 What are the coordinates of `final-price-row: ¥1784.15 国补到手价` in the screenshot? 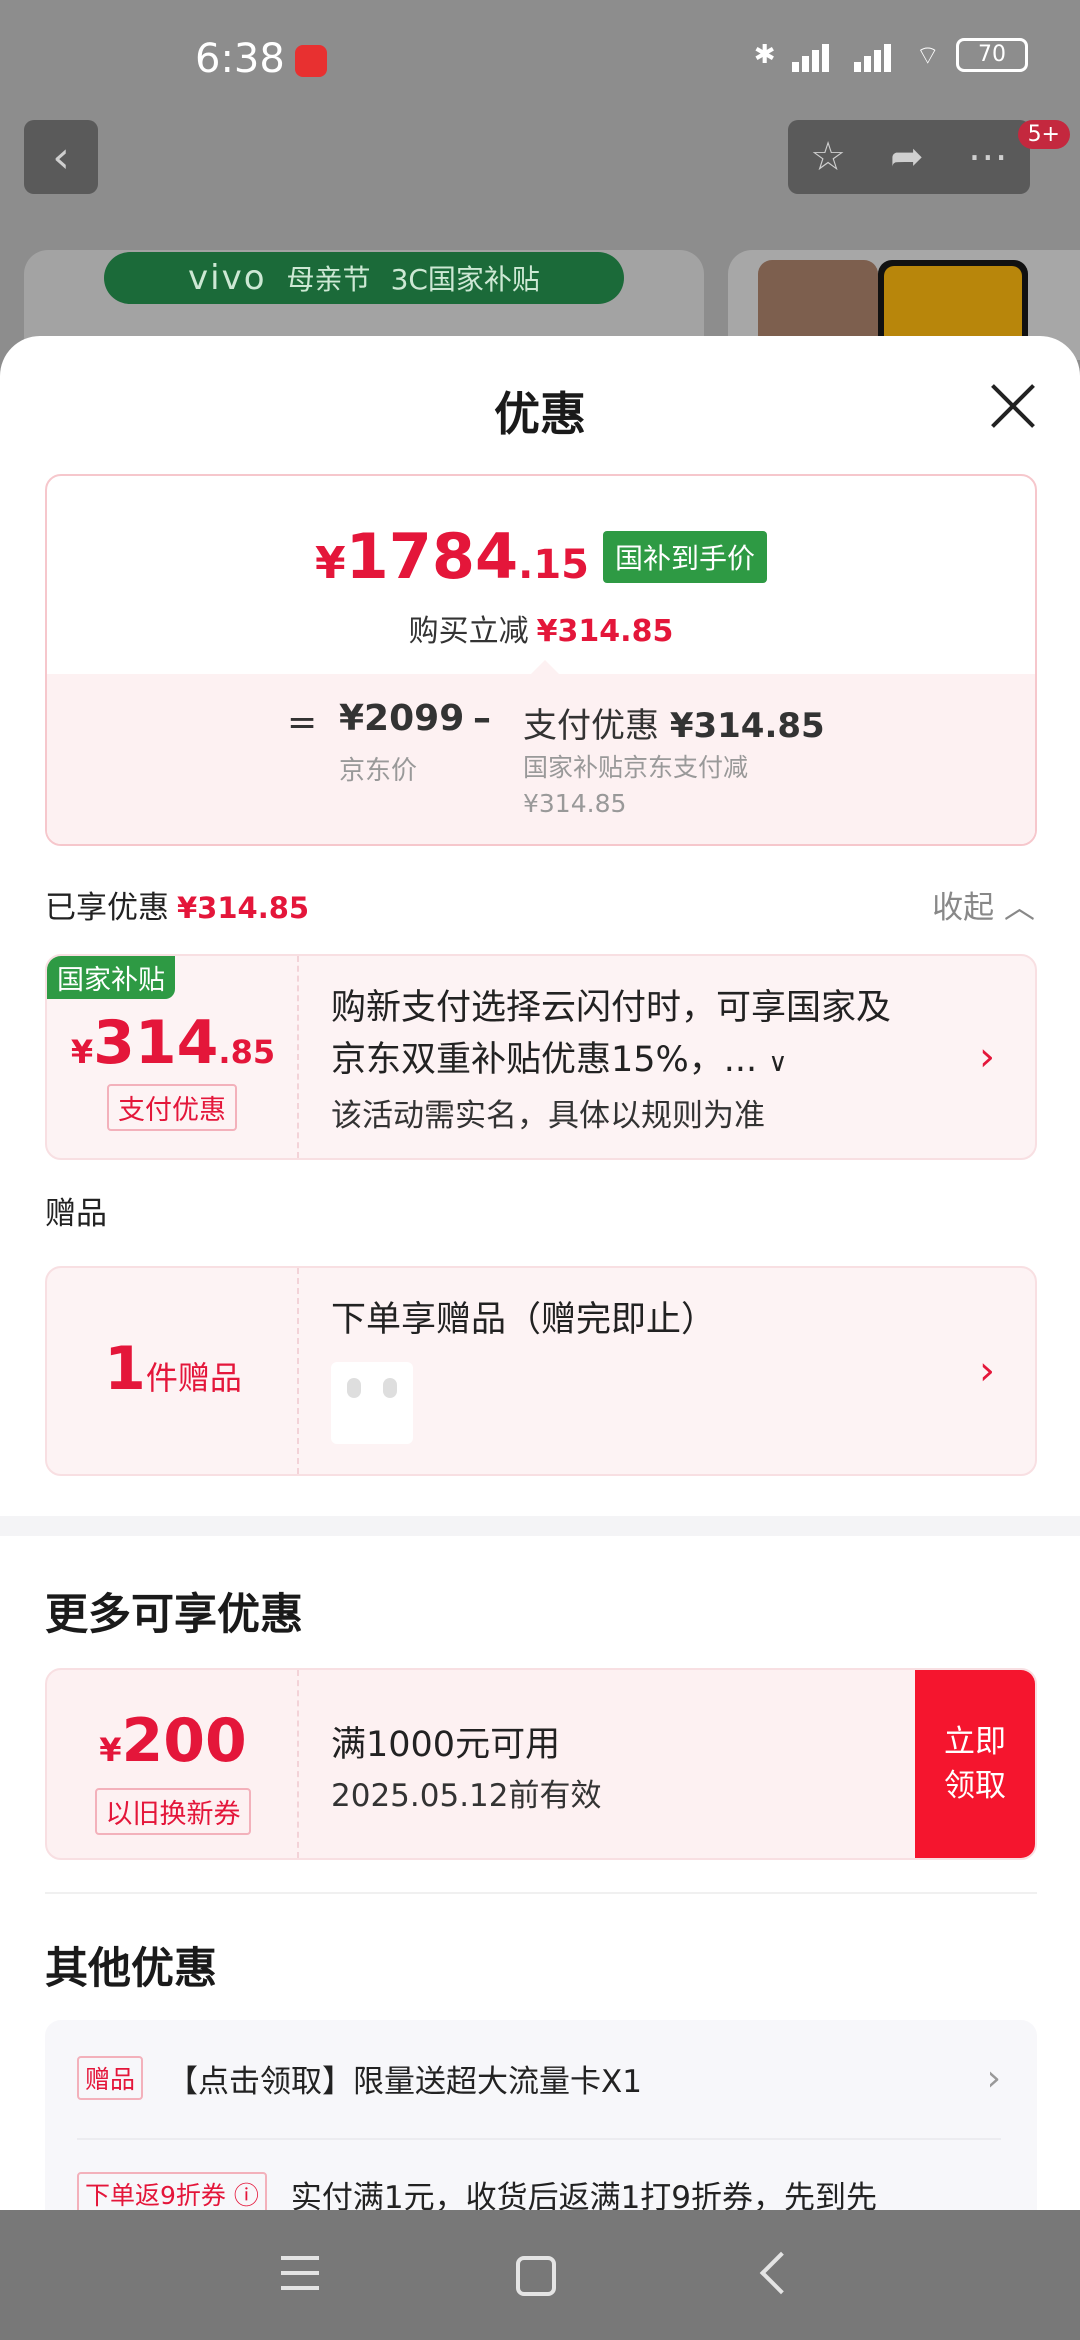 It's located at (541, 556).